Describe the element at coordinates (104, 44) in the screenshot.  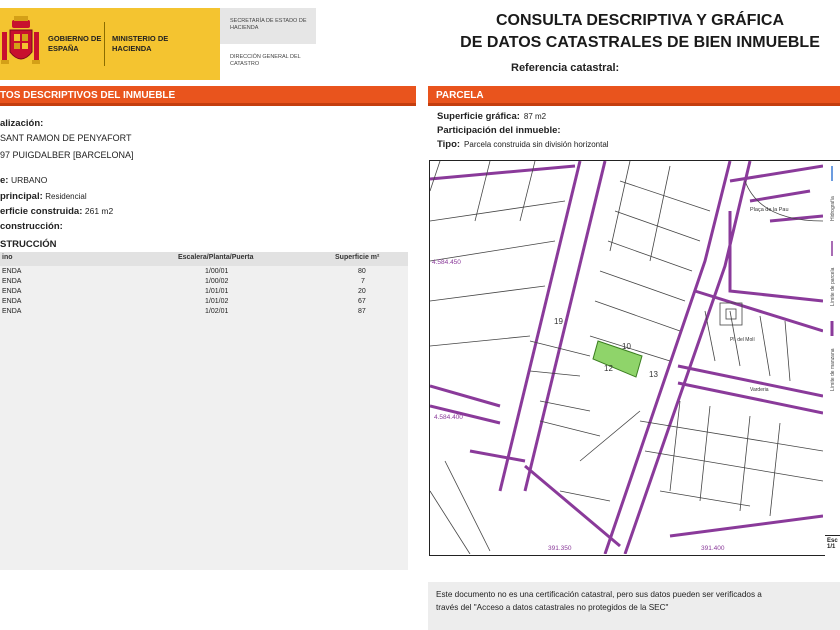
I see `logo-divider` at that location.